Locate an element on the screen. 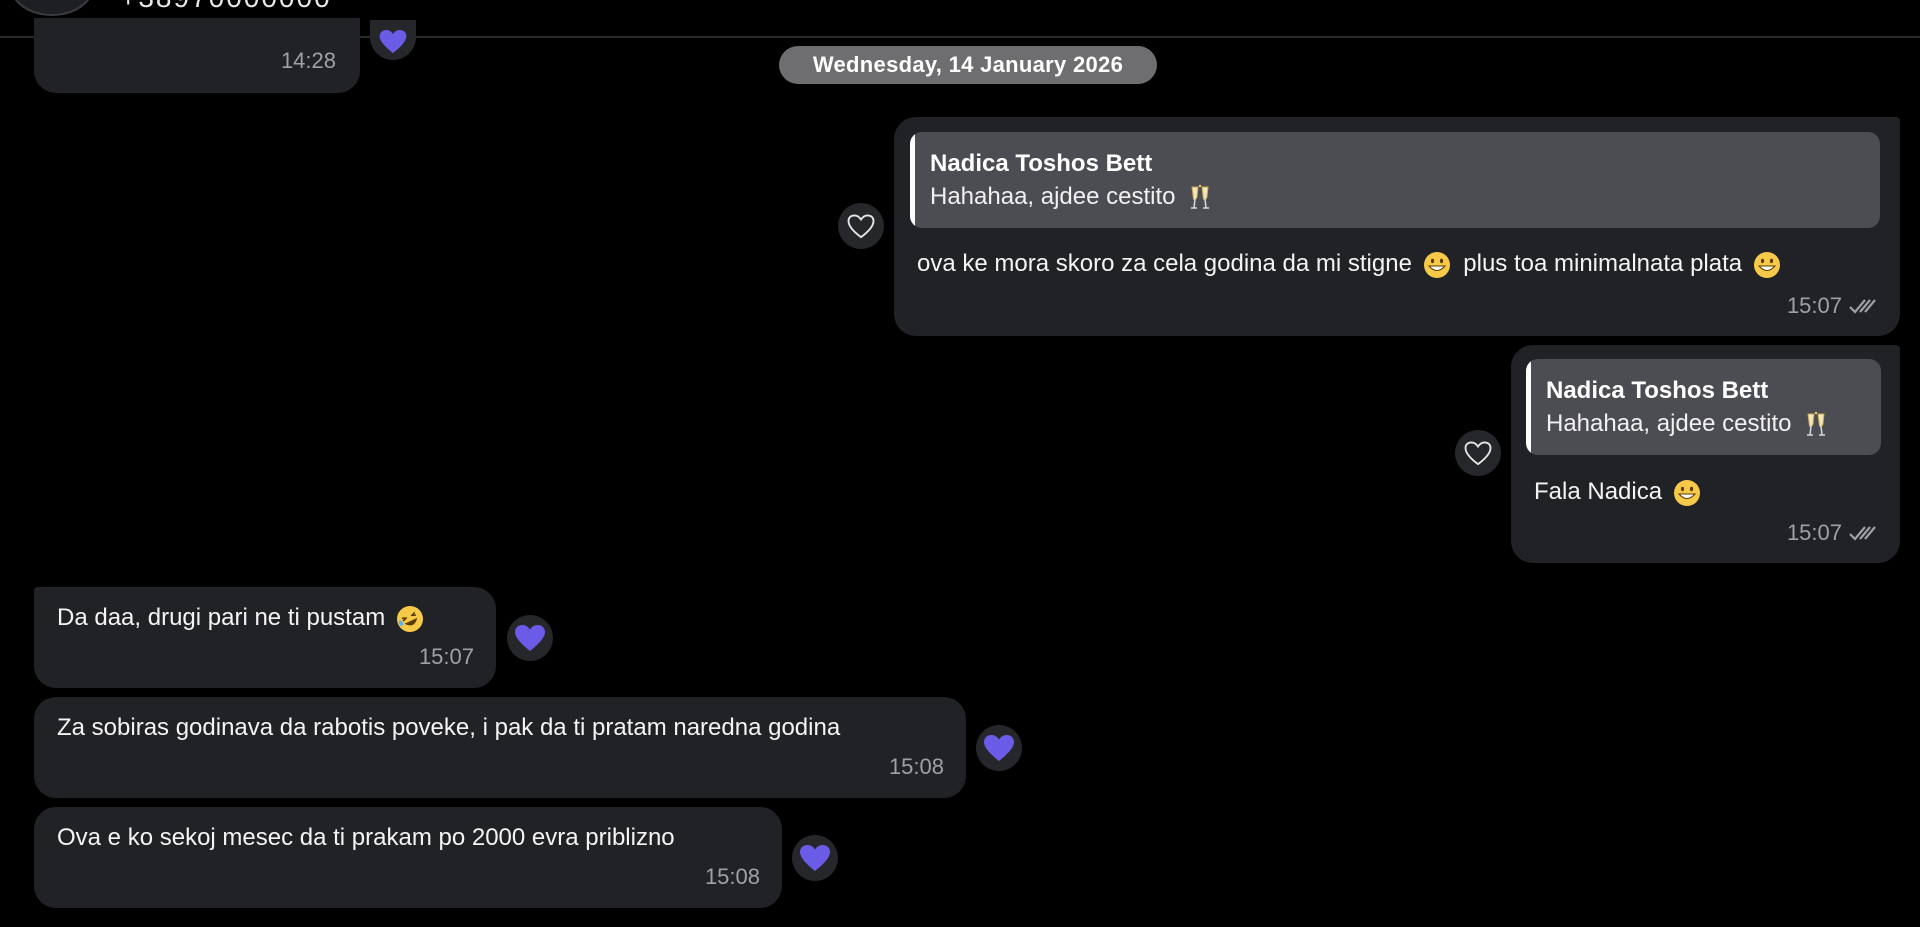  message-text: Da daa, drugi pari ne ti pustam is located at coordinates (240, 618).